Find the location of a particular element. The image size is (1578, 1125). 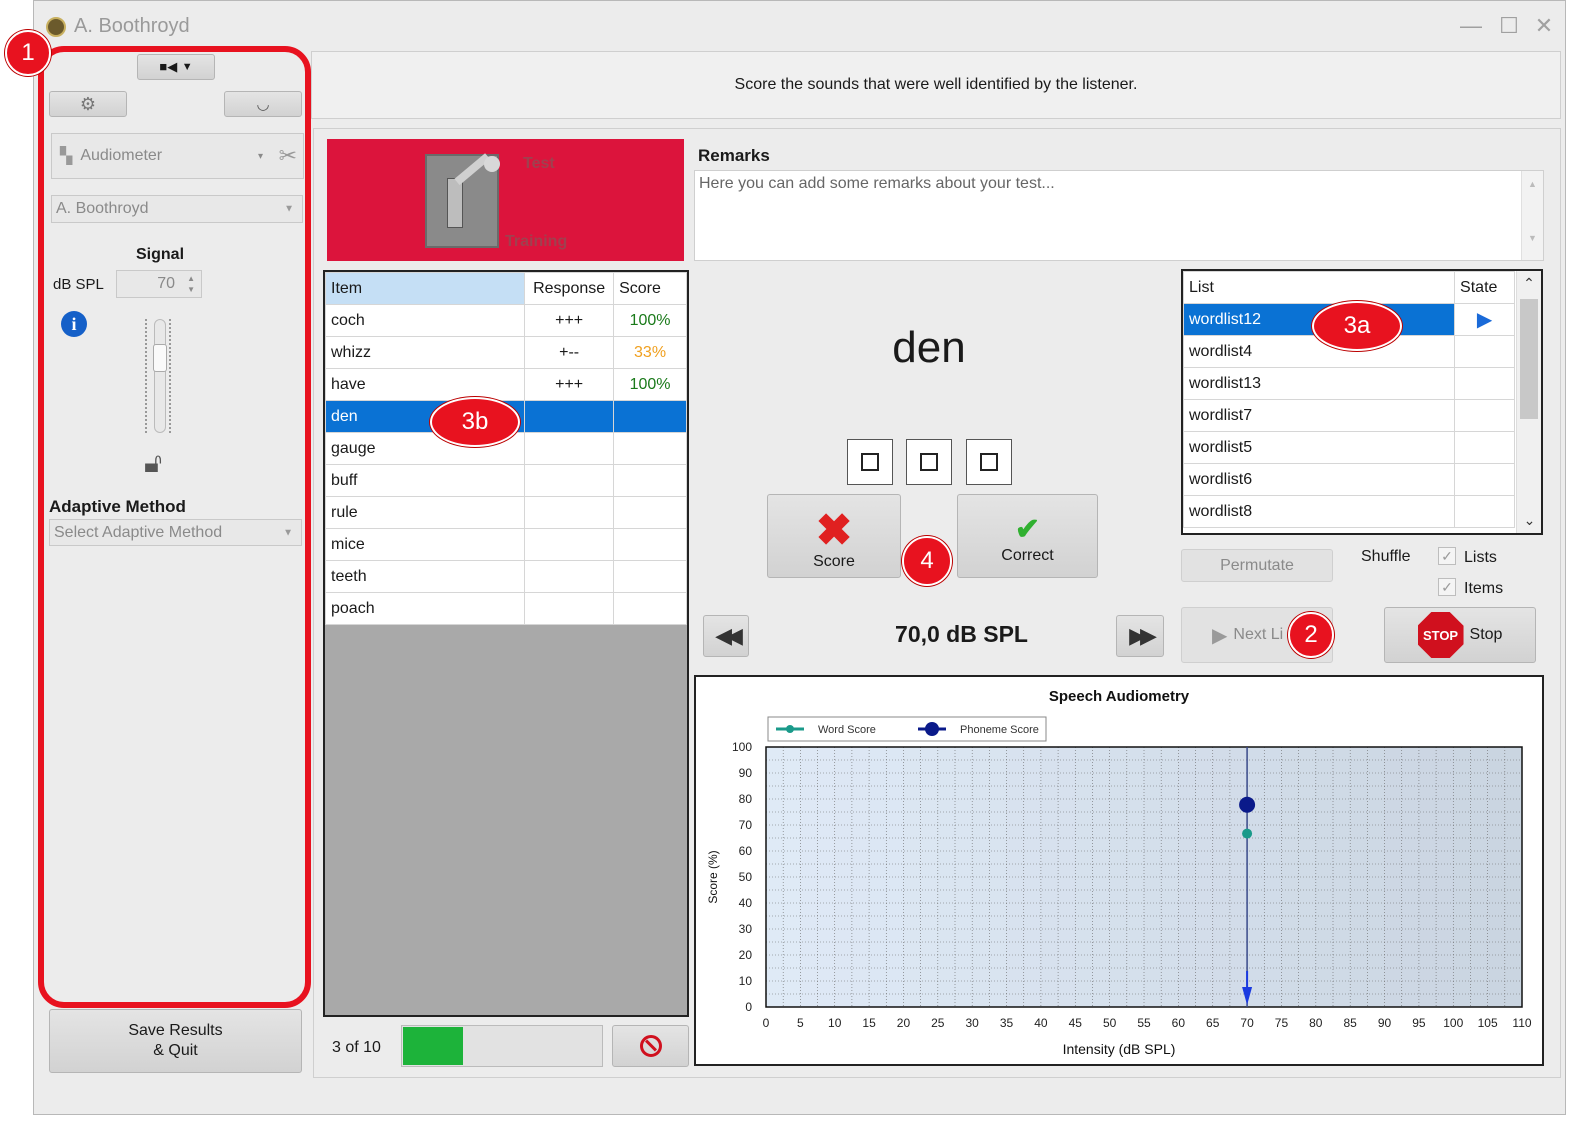

correct-button: ✔ Correct is located at coordinates (1027, 536).